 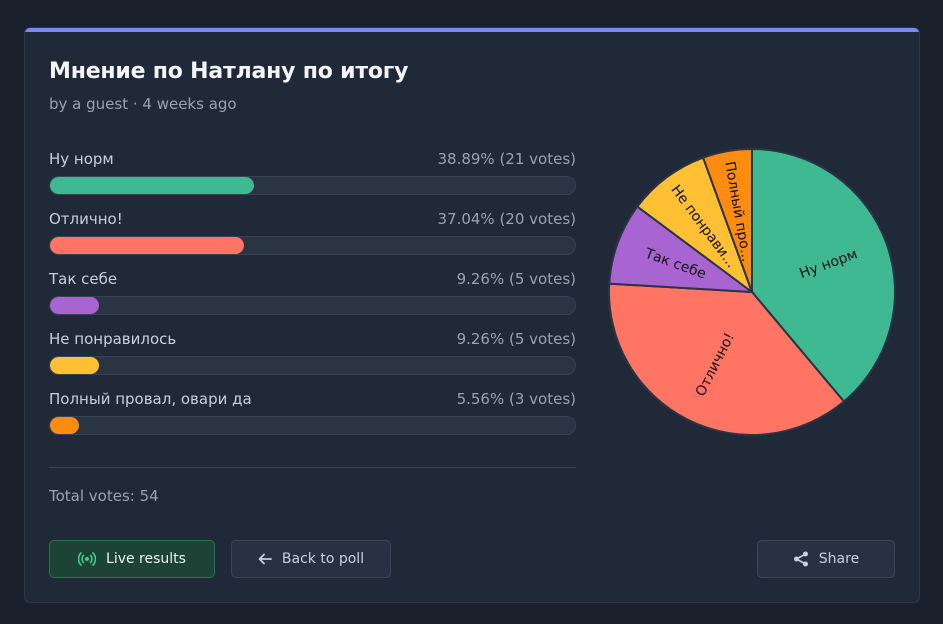 What do you see at coordinates (472, 30) in the screenshot?
I see `accent-bar` at bounding box center [472, 30].